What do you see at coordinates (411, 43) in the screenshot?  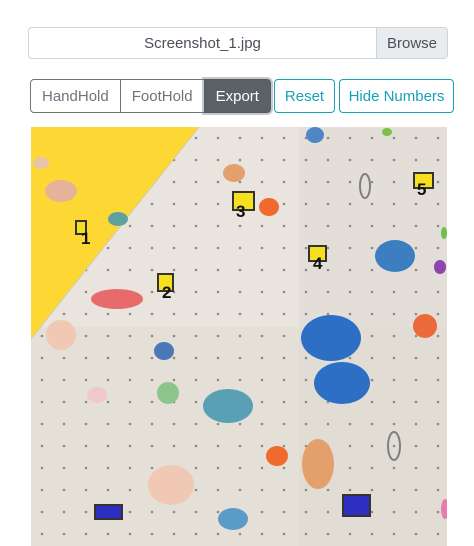 I see `browse-button: Browse` at bounding box center [411, 43].